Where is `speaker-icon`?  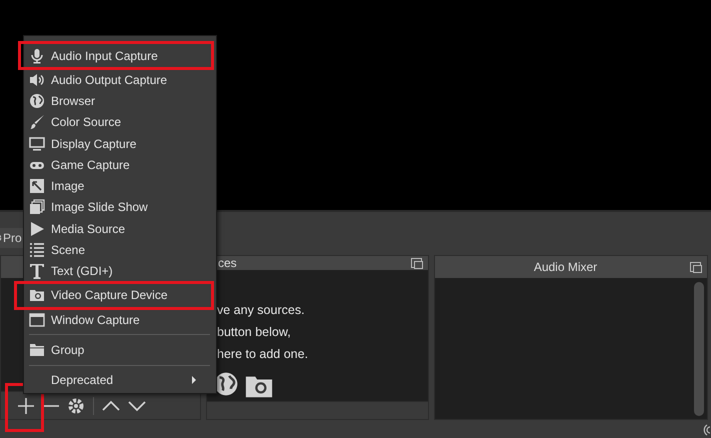 speaker-icon is located at coordinates (37, 80).